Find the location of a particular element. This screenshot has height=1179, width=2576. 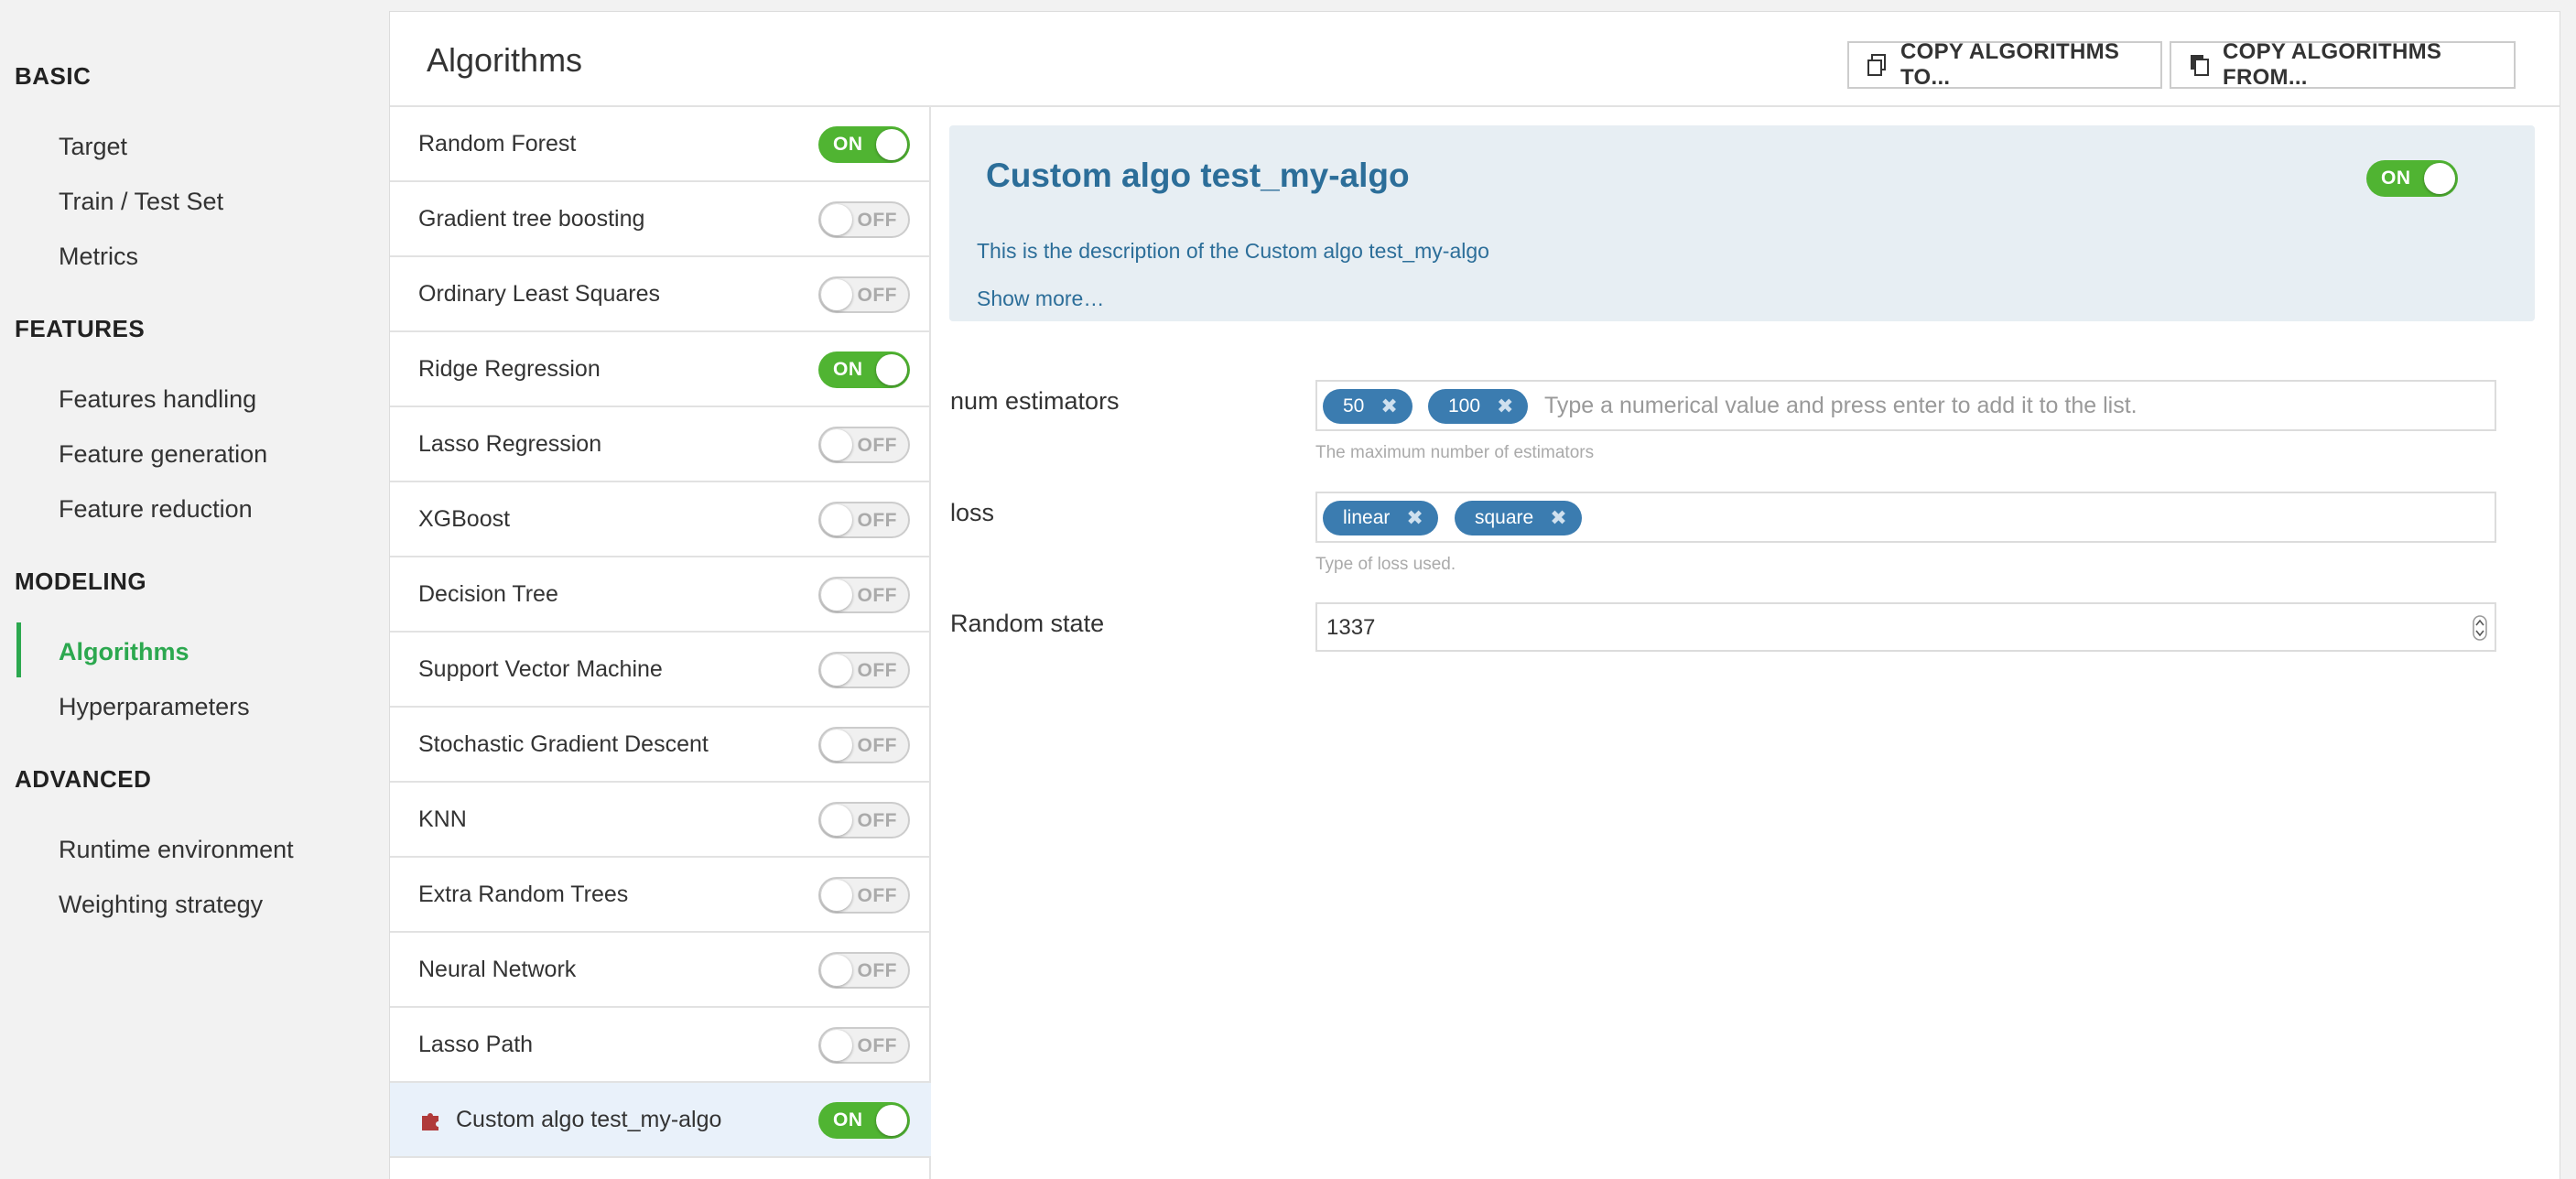

algorithm-row-lasso-path: Lasso Path OFF is located at coordinates (660, 1045).